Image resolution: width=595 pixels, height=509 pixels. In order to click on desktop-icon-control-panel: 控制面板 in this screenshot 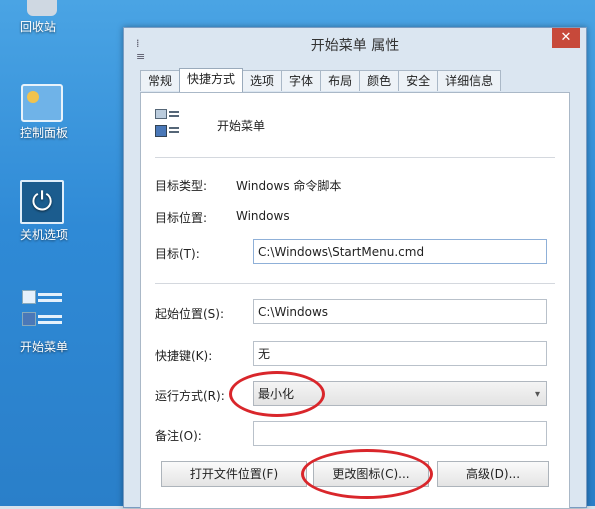, I will do `click(42, 112)`.